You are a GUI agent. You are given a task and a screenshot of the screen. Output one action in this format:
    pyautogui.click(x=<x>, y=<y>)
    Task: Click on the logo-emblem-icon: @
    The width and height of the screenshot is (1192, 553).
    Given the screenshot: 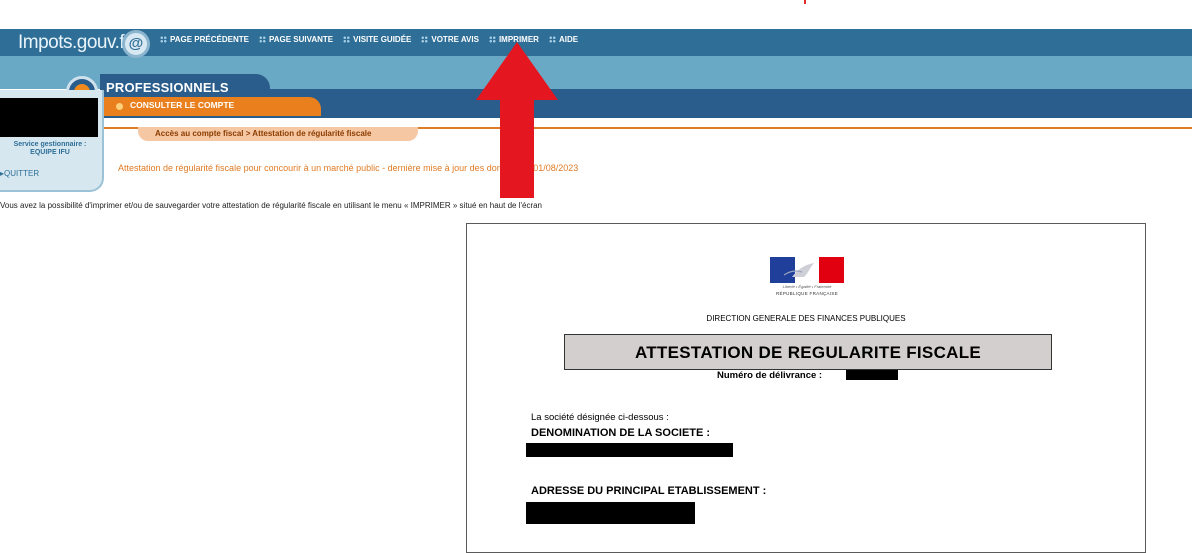 What is the action you would take?
    pyautogui.click(x=136, y=44)
    